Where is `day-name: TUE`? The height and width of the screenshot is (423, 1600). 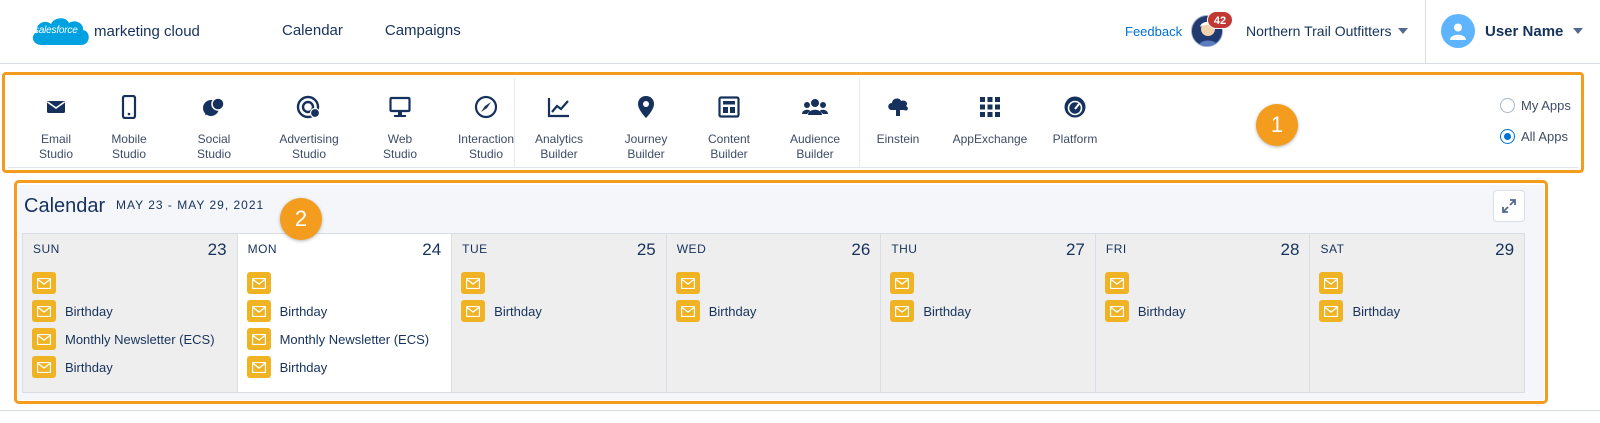
day-name: TUE is located at coordinates (475, 249).